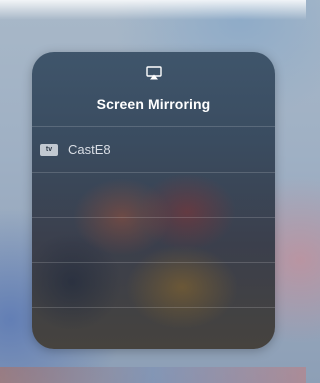 Image resolution: width=320 pixels, height=383 pixels. What do you see at coordinates (89, 149) in the screenshot?
I see `device-name: CastE8` at bounding box center [89, 149].